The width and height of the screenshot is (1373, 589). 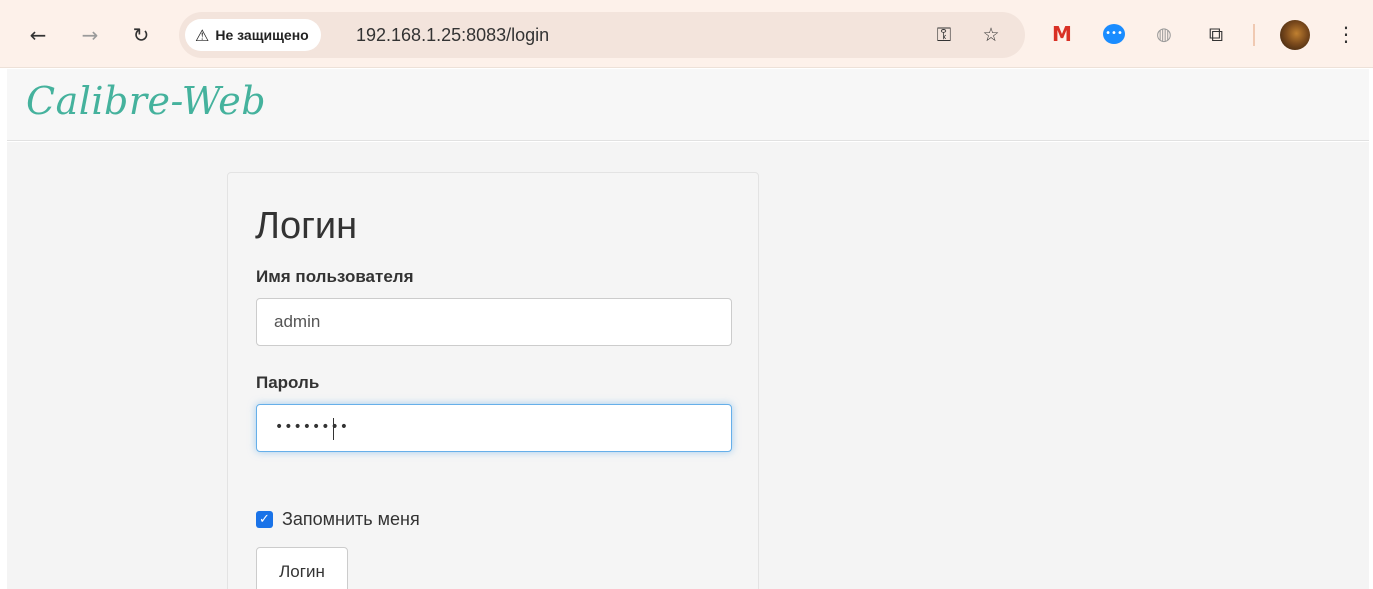 I want to click on chat-bubble-icon: •••, so click(x=1114, y=34).